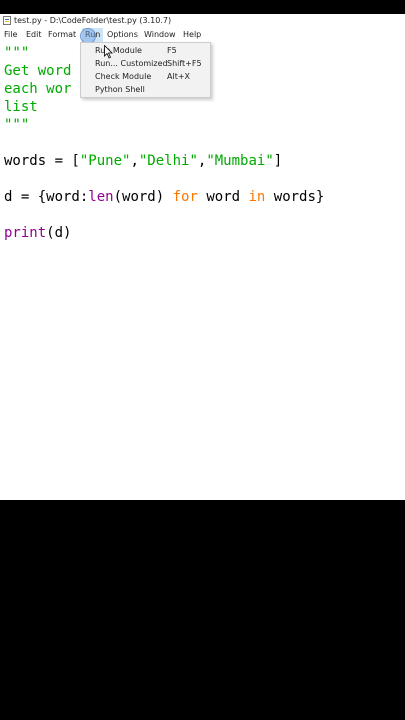 The height and width of the screenshot is (720, 405). Describe the element at coordinates (223, 197) in the screenshot. I see `code-dict-word: word` at that location.